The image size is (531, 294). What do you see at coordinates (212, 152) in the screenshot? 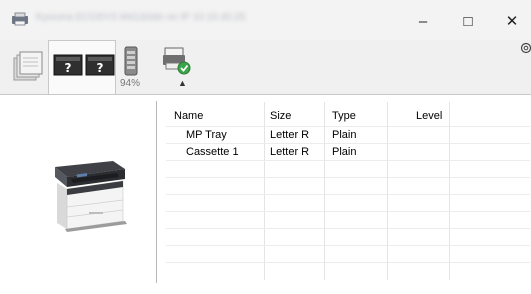
I see `row-name: Cassette 1` at bounding box center [212, 152].